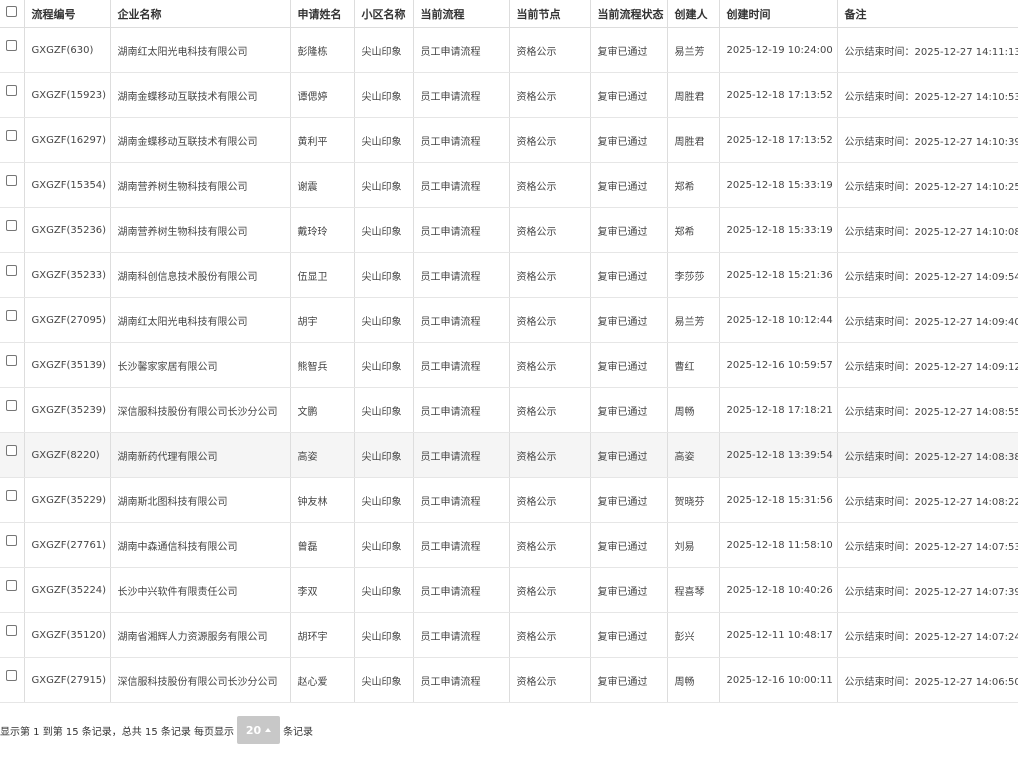  Describe the element at coordinates (693, 14) in the screenshot. I see `column-header-creator: 创建人` at that location.